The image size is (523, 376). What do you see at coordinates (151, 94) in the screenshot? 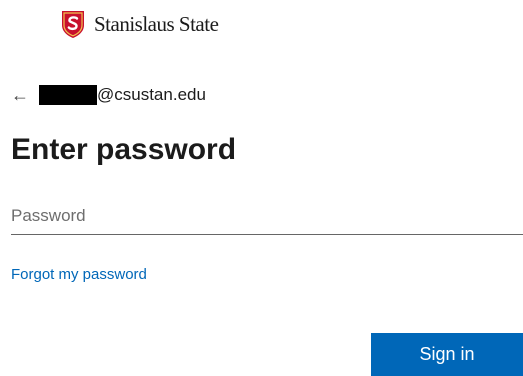
I see `email-suffix: @csustan.edu` at bounding box center [151, 94].